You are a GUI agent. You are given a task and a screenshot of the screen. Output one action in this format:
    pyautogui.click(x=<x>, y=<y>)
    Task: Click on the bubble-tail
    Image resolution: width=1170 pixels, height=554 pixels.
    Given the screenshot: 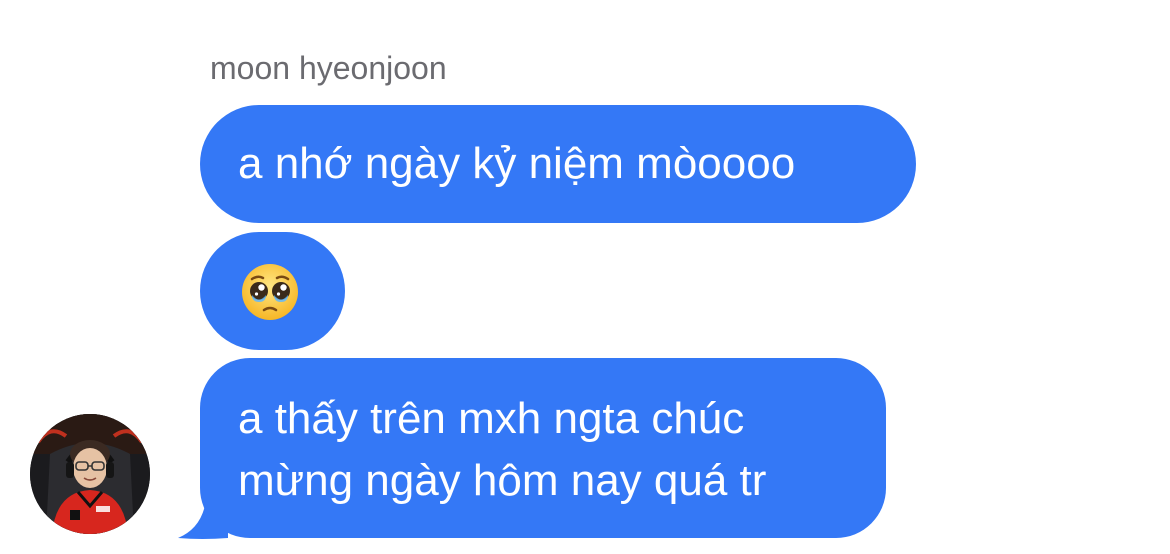 What is the action you would take?
    pyautogui.click(x=203, y=519)
    